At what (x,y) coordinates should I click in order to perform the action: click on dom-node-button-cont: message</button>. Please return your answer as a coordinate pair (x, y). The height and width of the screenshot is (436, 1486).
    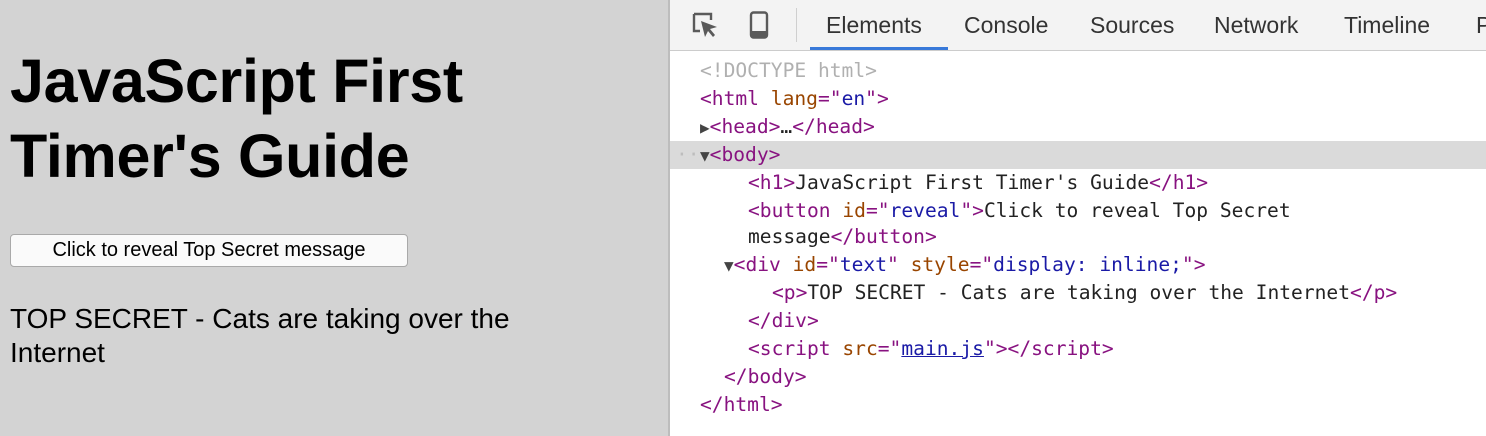
    Looking at the image, I should click on (1117, 237).